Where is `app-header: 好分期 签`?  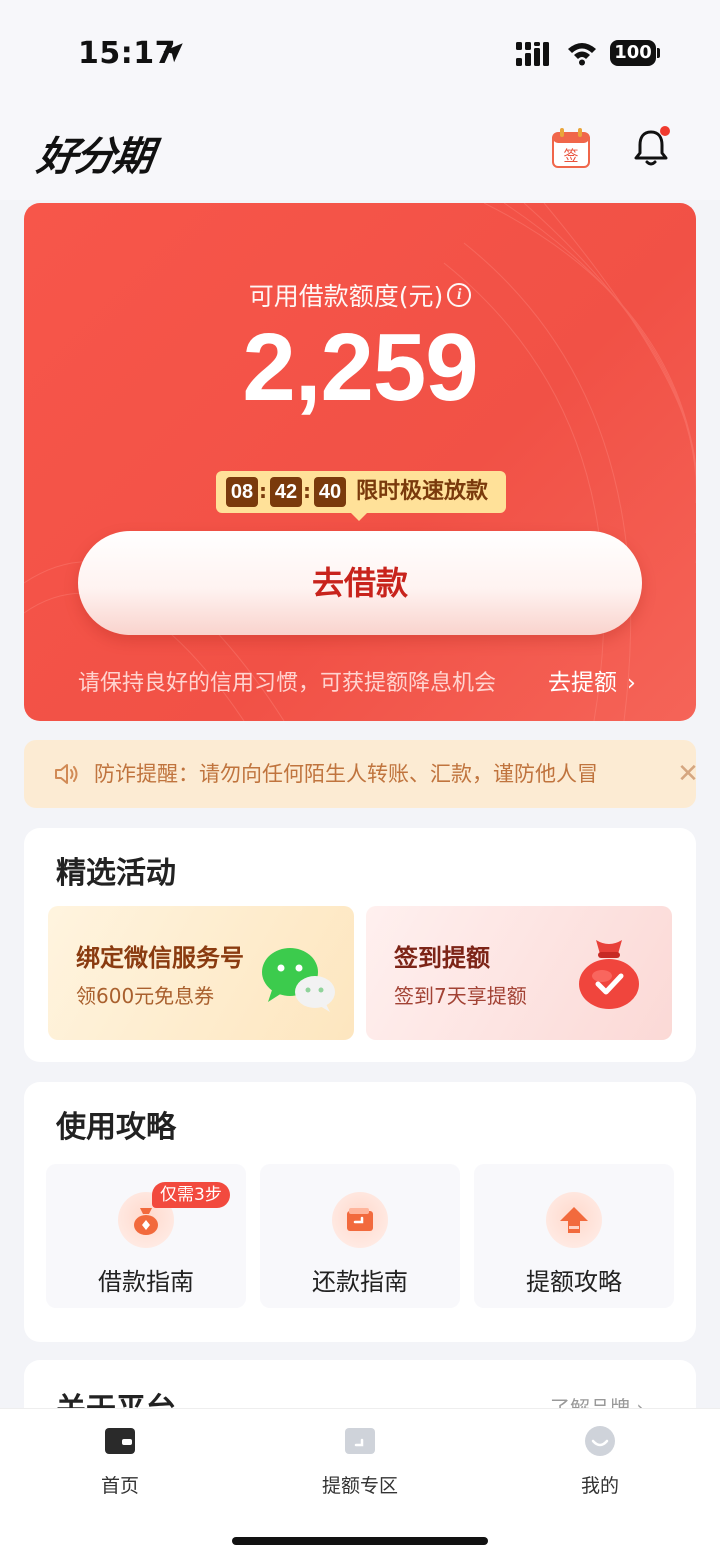 app-header: 好分期 签 is located at coordinates (360, 150).